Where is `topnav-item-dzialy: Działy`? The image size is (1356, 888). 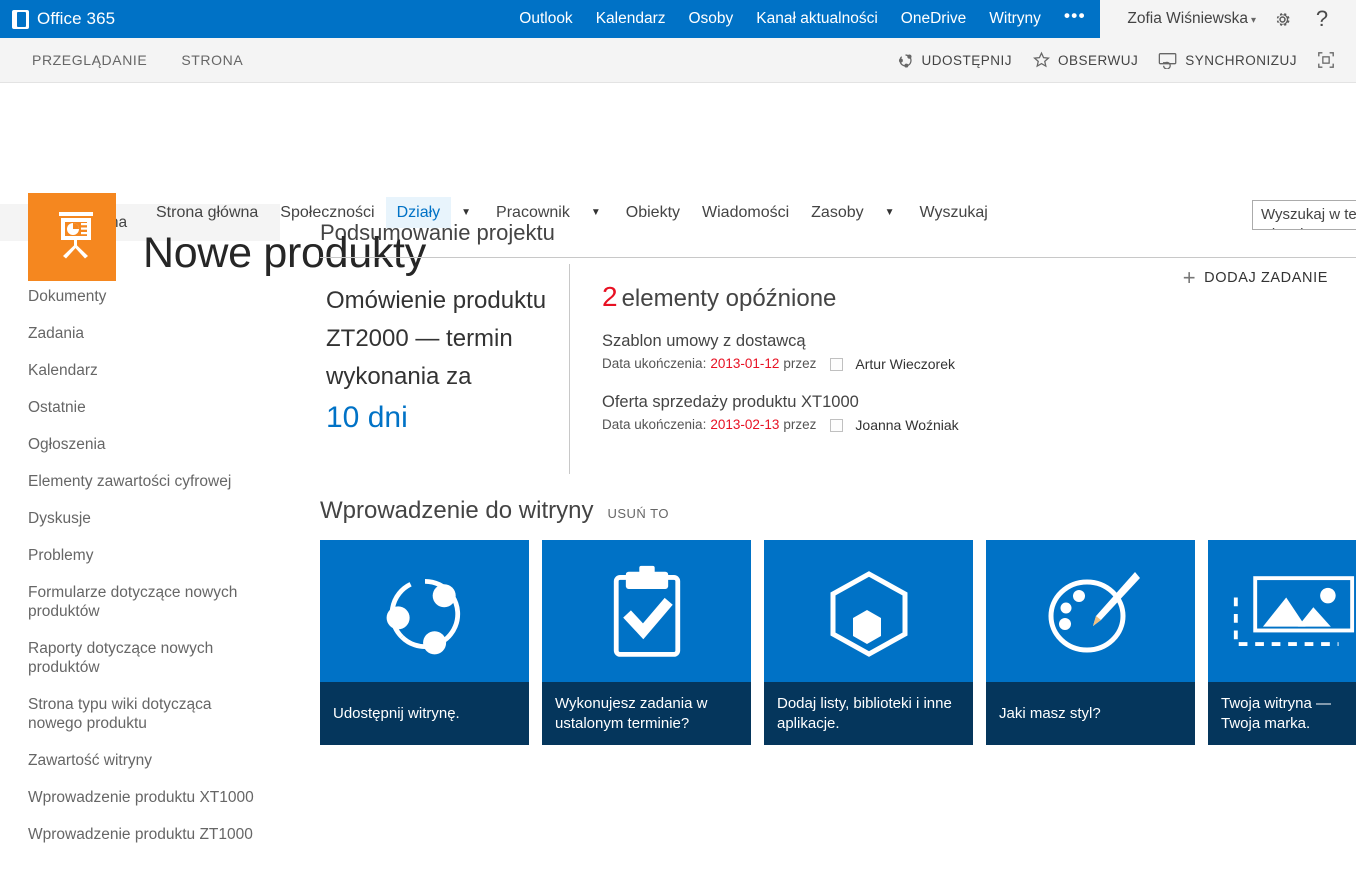 topnav-item-dzialy: Działy is located at coordinates (418, 212).